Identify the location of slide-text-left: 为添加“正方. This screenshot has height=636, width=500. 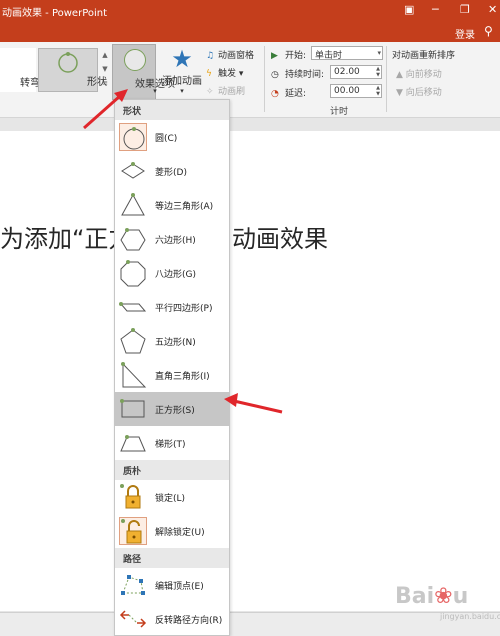
(66, 236).